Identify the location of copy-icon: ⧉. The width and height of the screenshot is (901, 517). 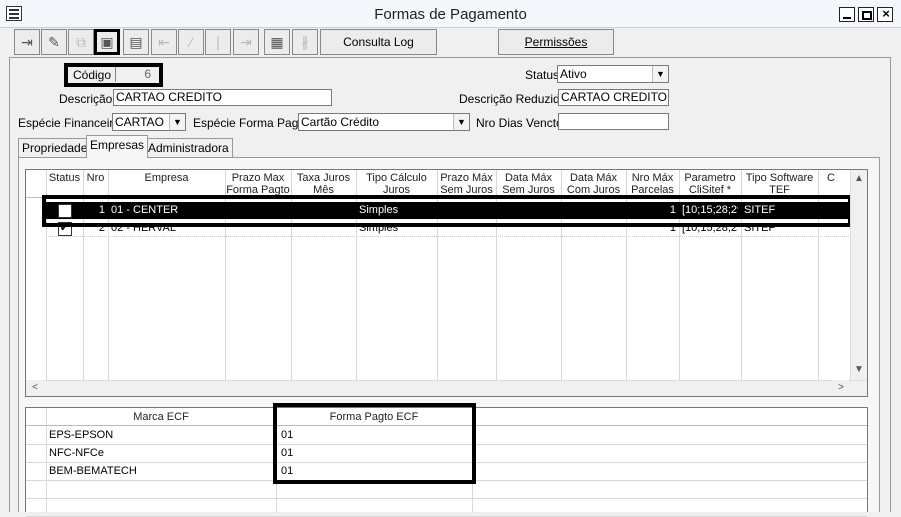
(81, 41).